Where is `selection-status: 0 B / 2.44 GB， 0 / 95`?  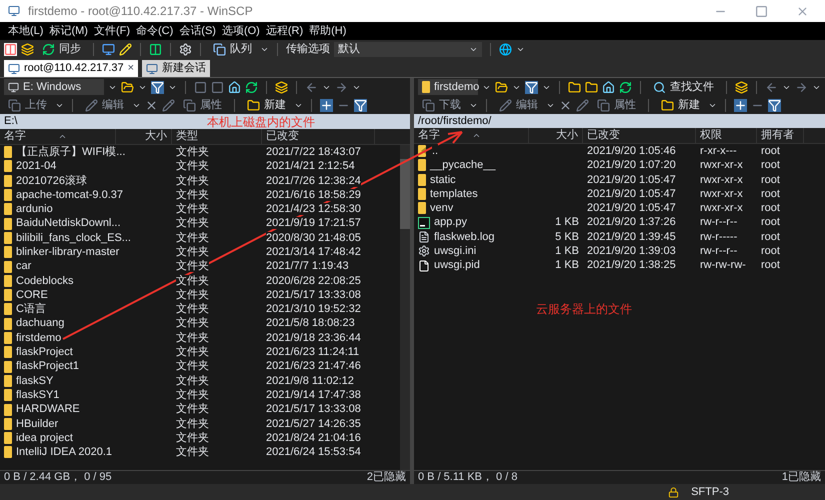 selection-status: 0 B / 2.44 GB， 0 / 95 is located at coordinates (58, 478).